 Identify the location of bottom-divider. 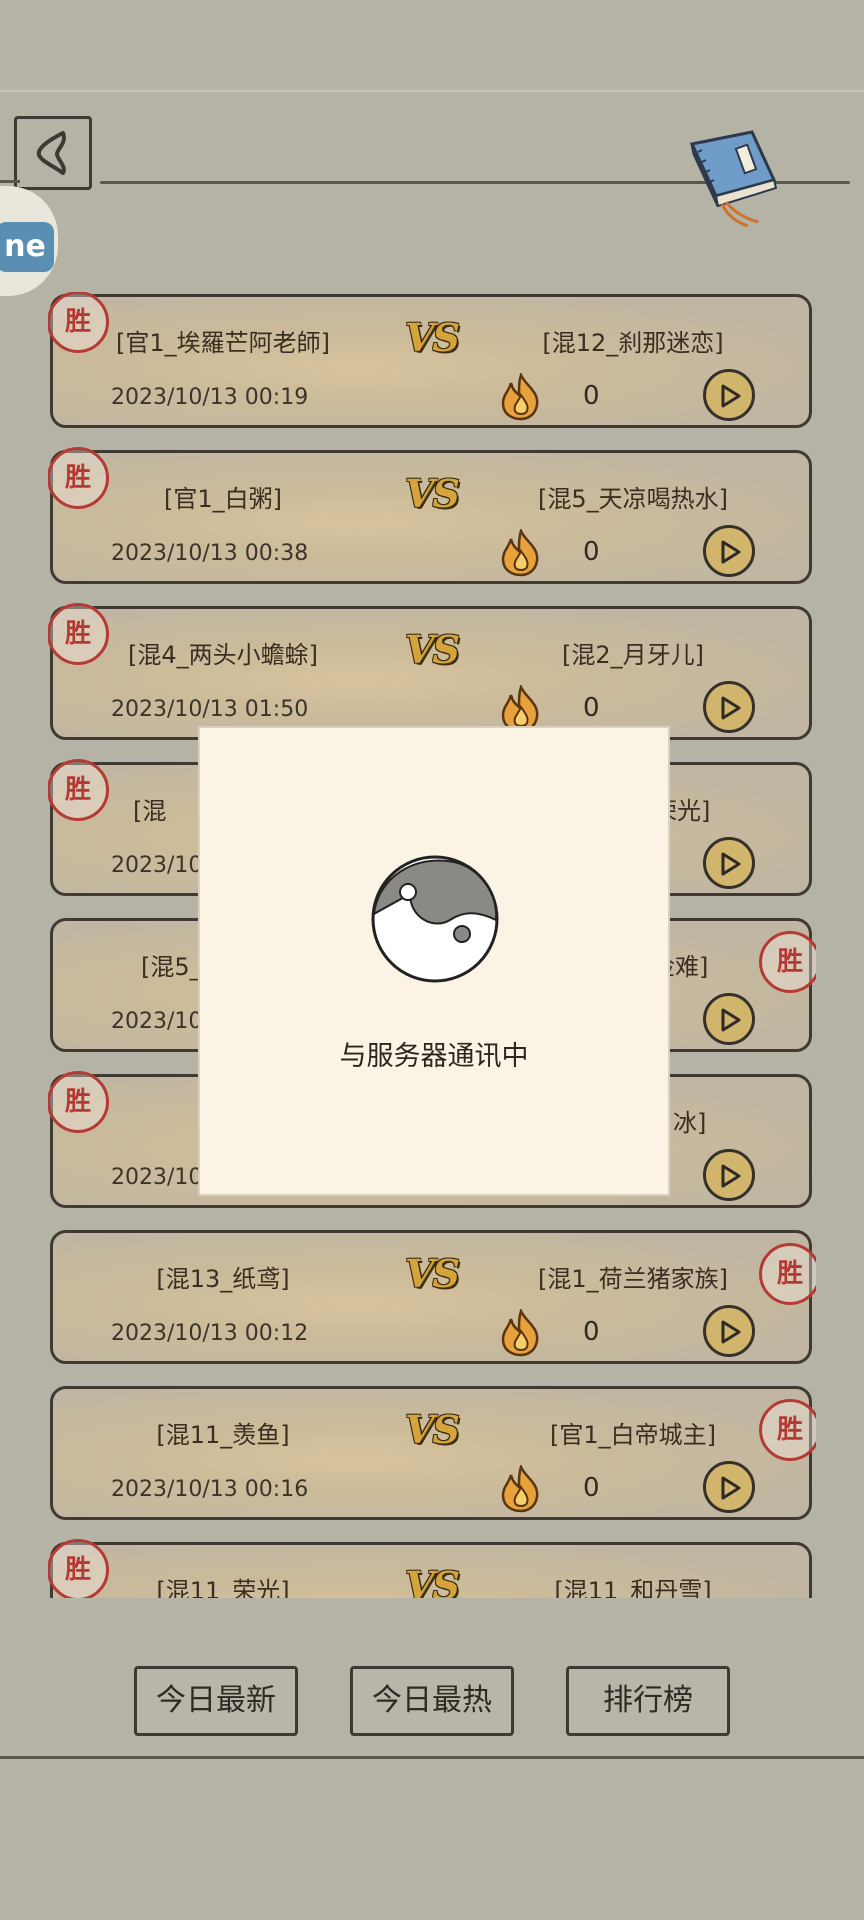
(432, 1757).